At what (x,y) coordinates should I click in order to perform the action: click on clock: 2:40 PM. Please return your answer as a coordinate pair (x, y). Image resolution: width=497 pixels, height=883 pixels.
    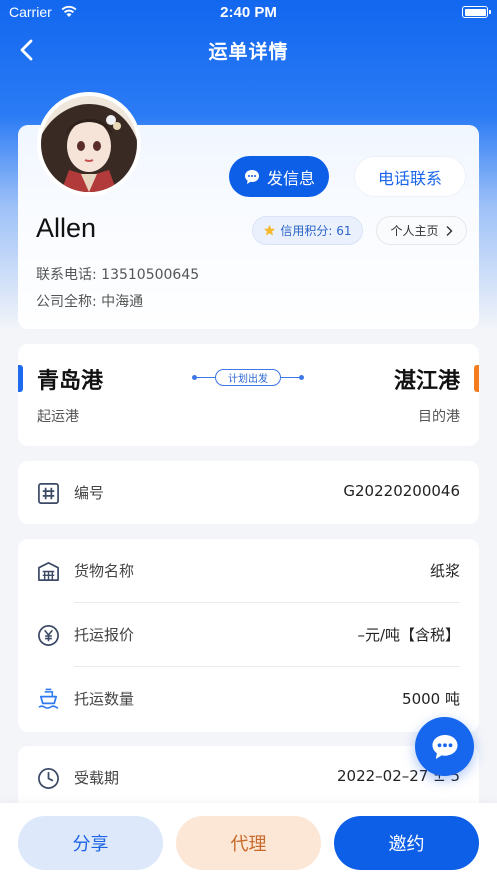
    Looking at the image, I should click on (248, 12).